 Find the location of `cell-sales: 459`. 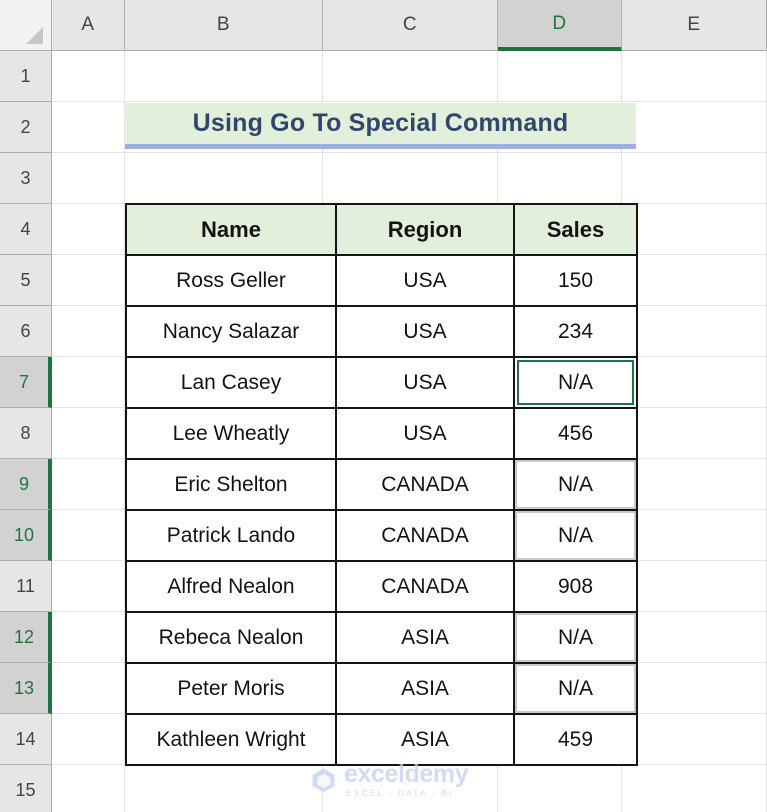

cell-sales: 459 is located at coordinates (575, 739).